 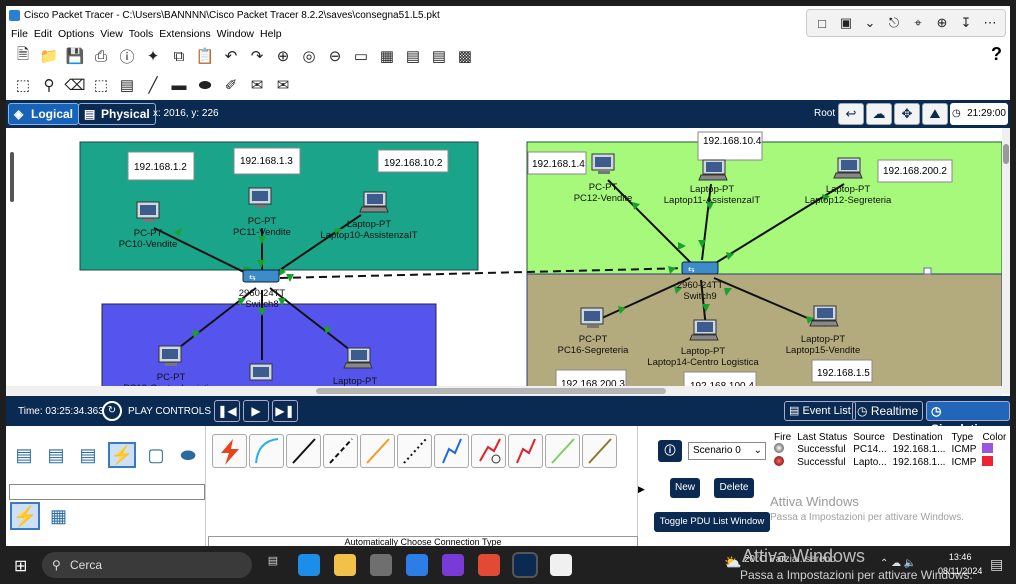 What do you see at coordinates (46, 34) in the screenshot?
I see `menu-edit: Edit` at bounding box center [46, 34].